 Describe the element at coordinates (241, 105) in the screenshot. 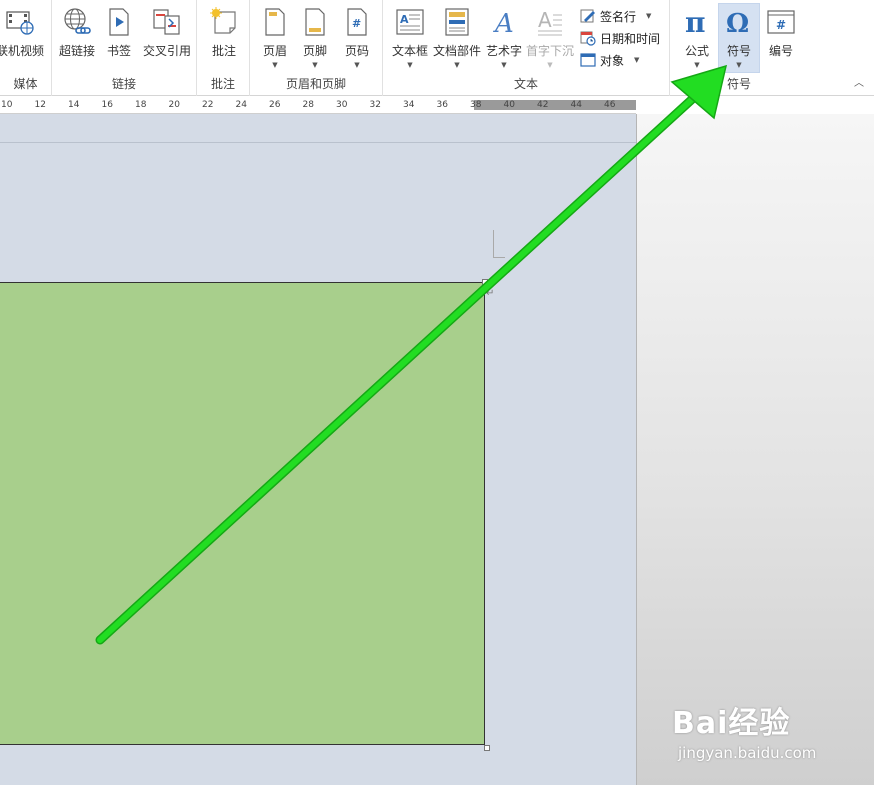

I see `ruler-tick-label: 24` at that location.